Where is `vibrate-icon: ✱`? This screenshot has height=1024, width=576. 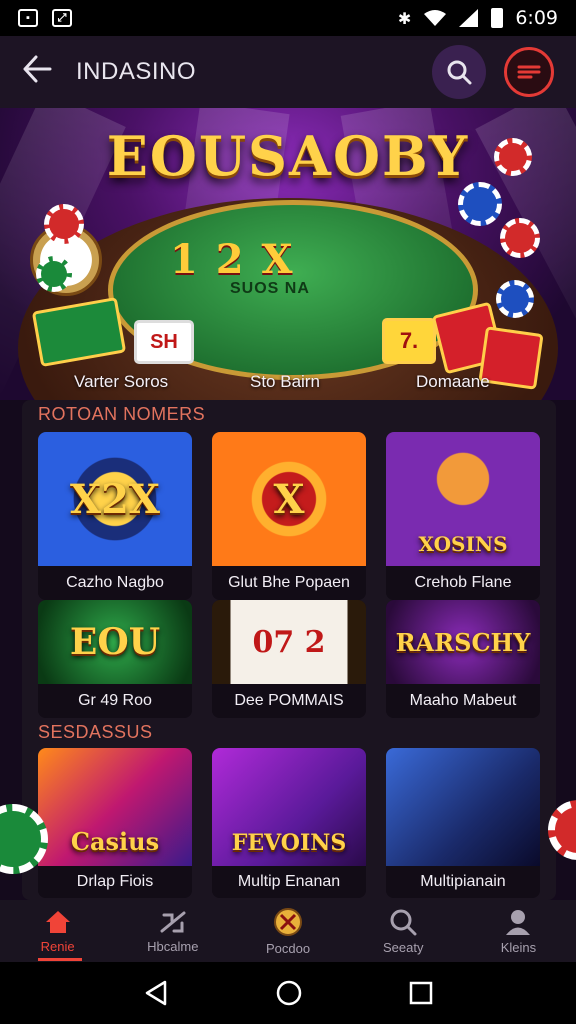 vibrate-icon: ✱ is located at coordinates (404, 18).